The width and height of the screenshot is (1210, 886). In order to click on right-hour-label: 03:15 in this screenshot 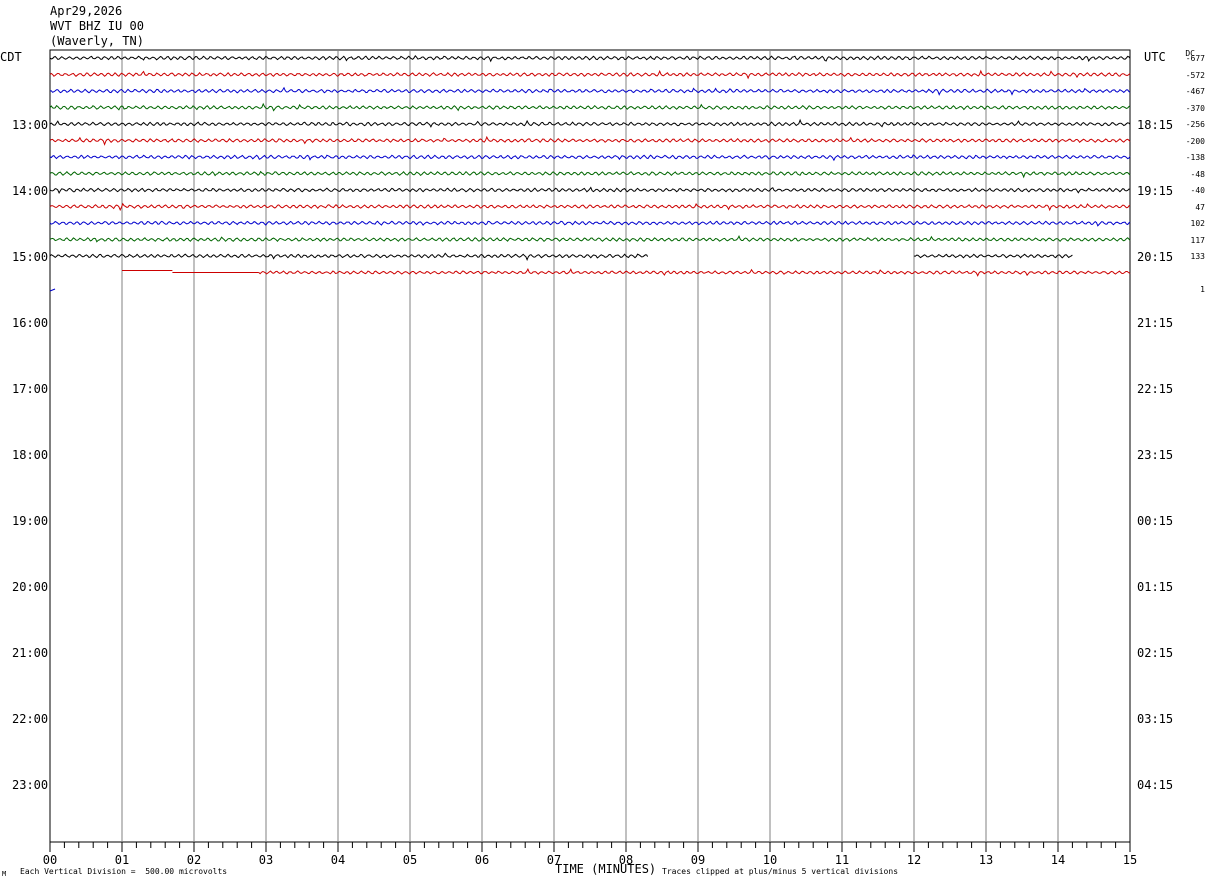, I will do `click(1155, 719)`.